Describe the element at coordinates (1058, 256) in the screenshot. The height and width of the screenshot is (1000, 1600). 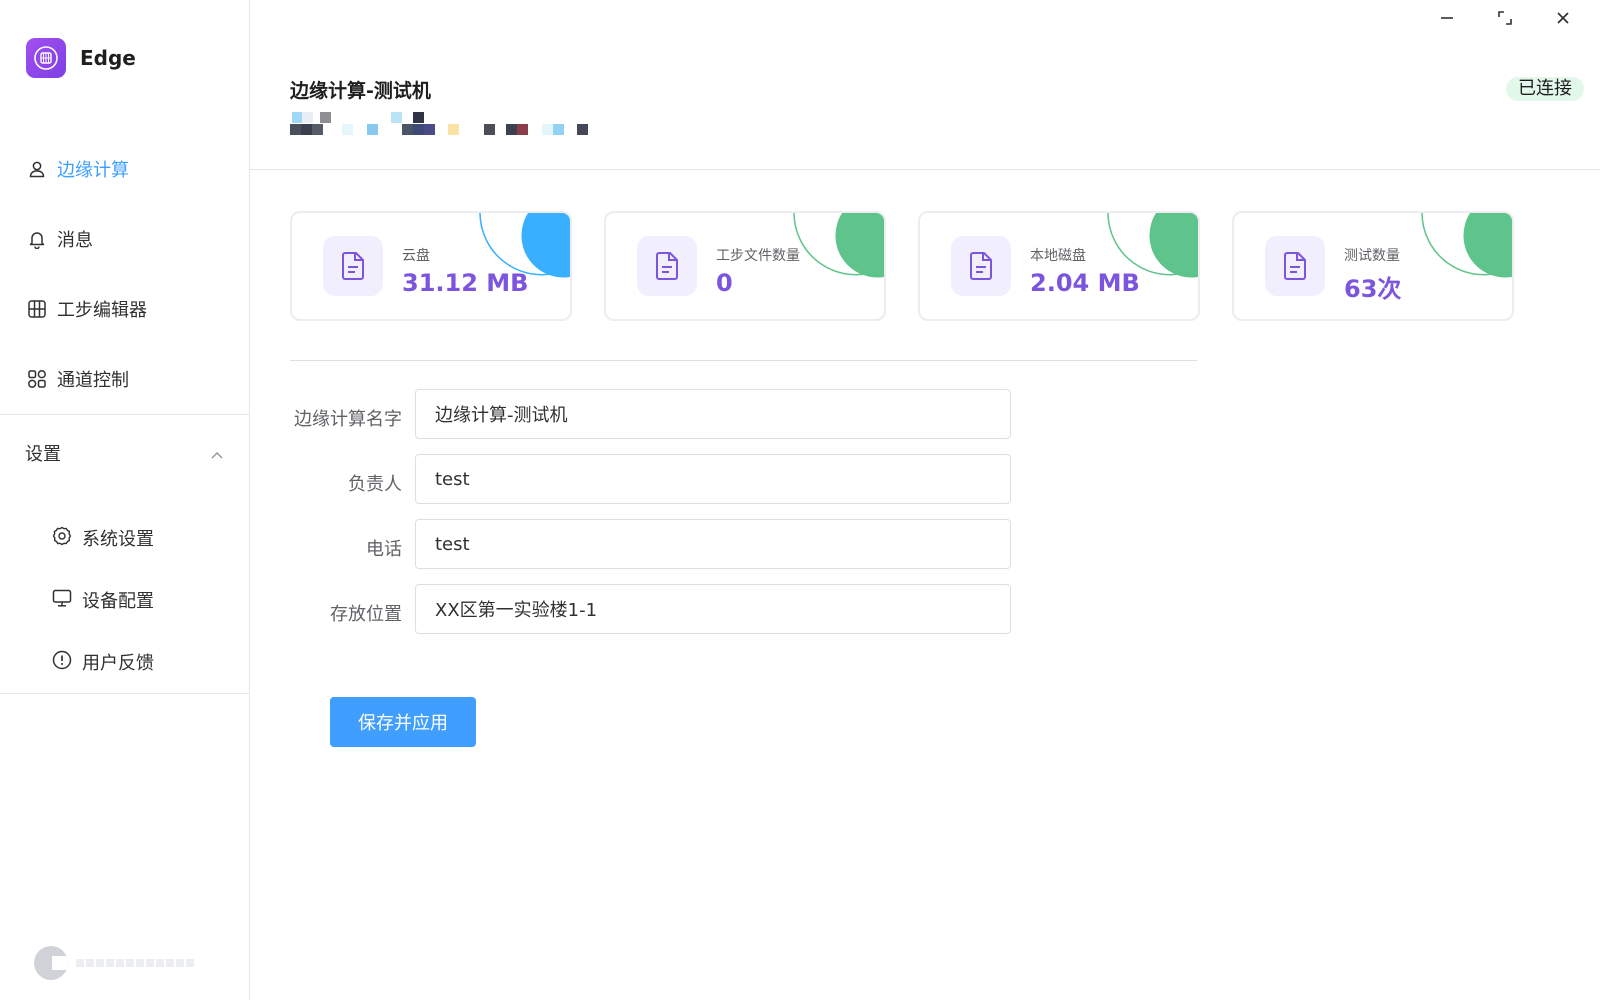
I see `stat-label: 本地磁盘` at that location.